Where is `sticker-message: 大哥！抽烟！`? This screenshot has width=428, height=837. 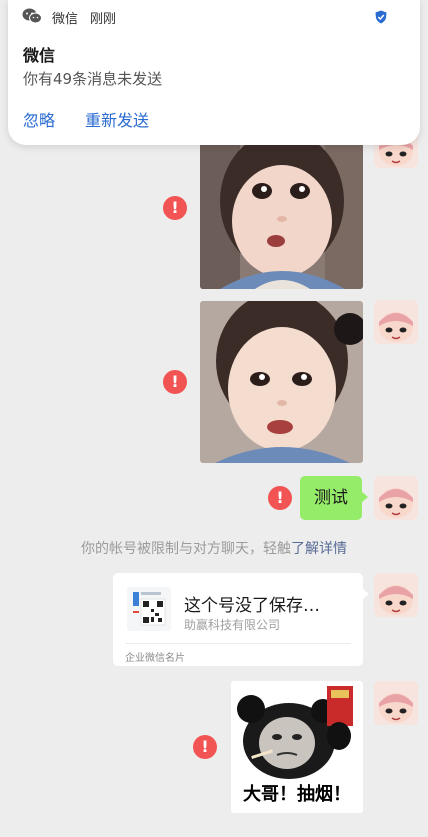 sticker-message: 大哥！抽烟！ is located at coordinates (297, 747).